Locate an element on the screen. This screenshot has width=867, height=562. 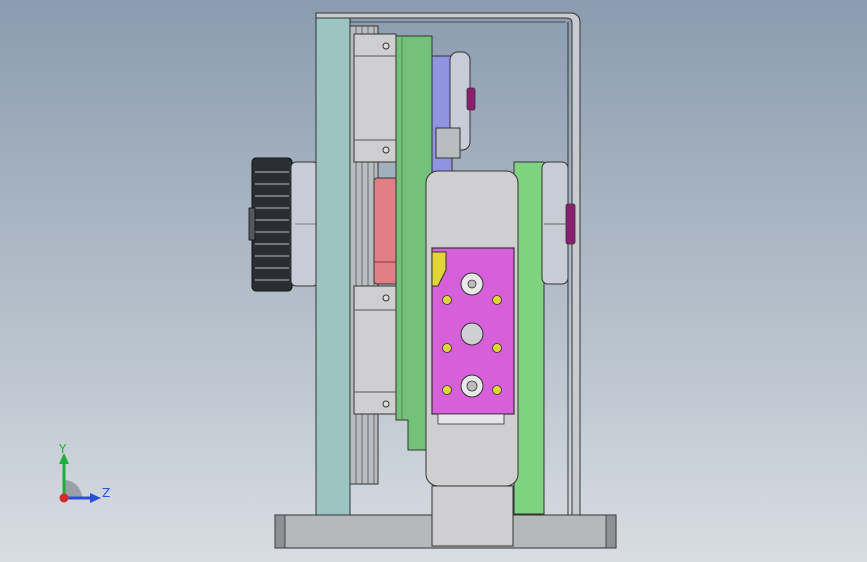
timing-pulley is located at coordinates (272, 224).